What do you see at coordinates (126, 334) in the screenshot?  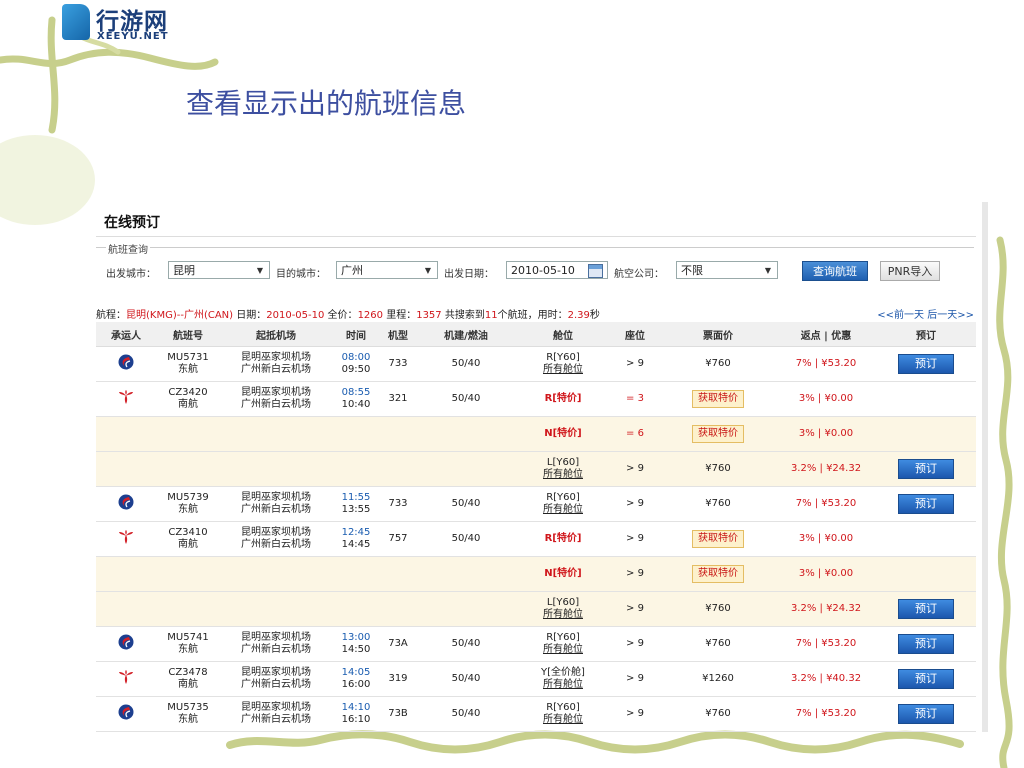 I see `column-header: 承运人` at bounding box center [126, 334].